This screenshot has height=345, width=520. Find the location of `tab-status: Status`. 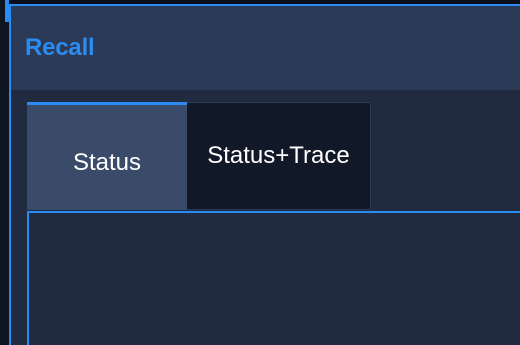

tab-status: Status is located at coordinates (107, 156).